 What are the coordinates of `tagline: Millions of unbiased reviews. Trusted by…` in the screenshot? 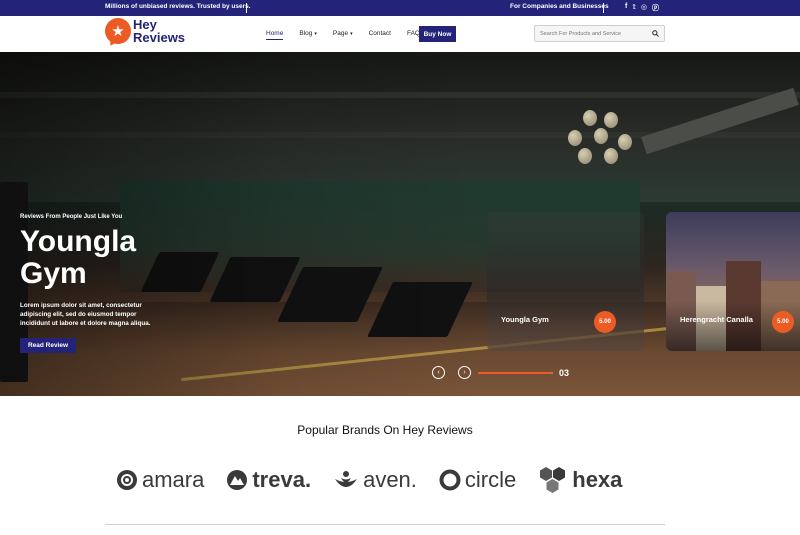 It's located at (178, 6).